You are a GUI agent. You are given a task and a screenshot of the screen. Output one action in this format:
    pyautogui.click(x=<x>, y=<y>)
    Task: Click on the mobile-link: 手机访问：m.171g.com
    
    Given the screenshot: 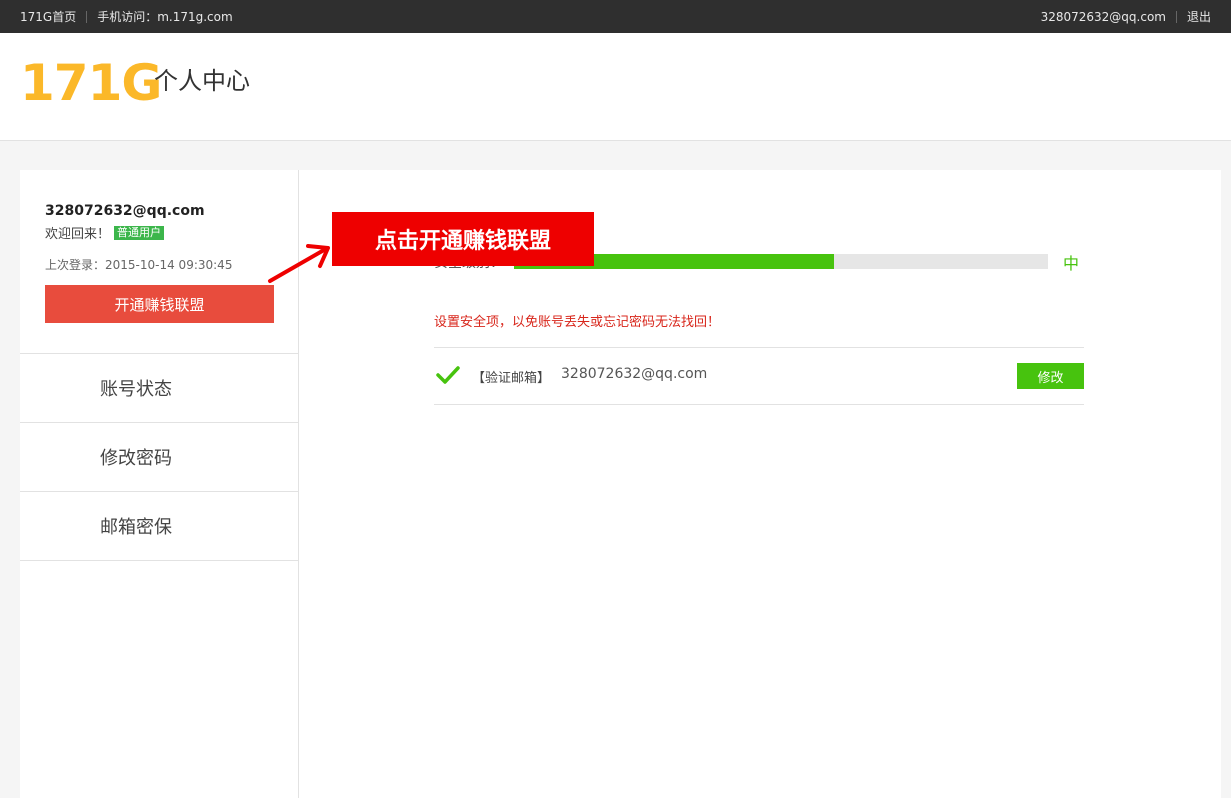 What is the action you would take?
    pyautogui.click(x=164, y=16)
    